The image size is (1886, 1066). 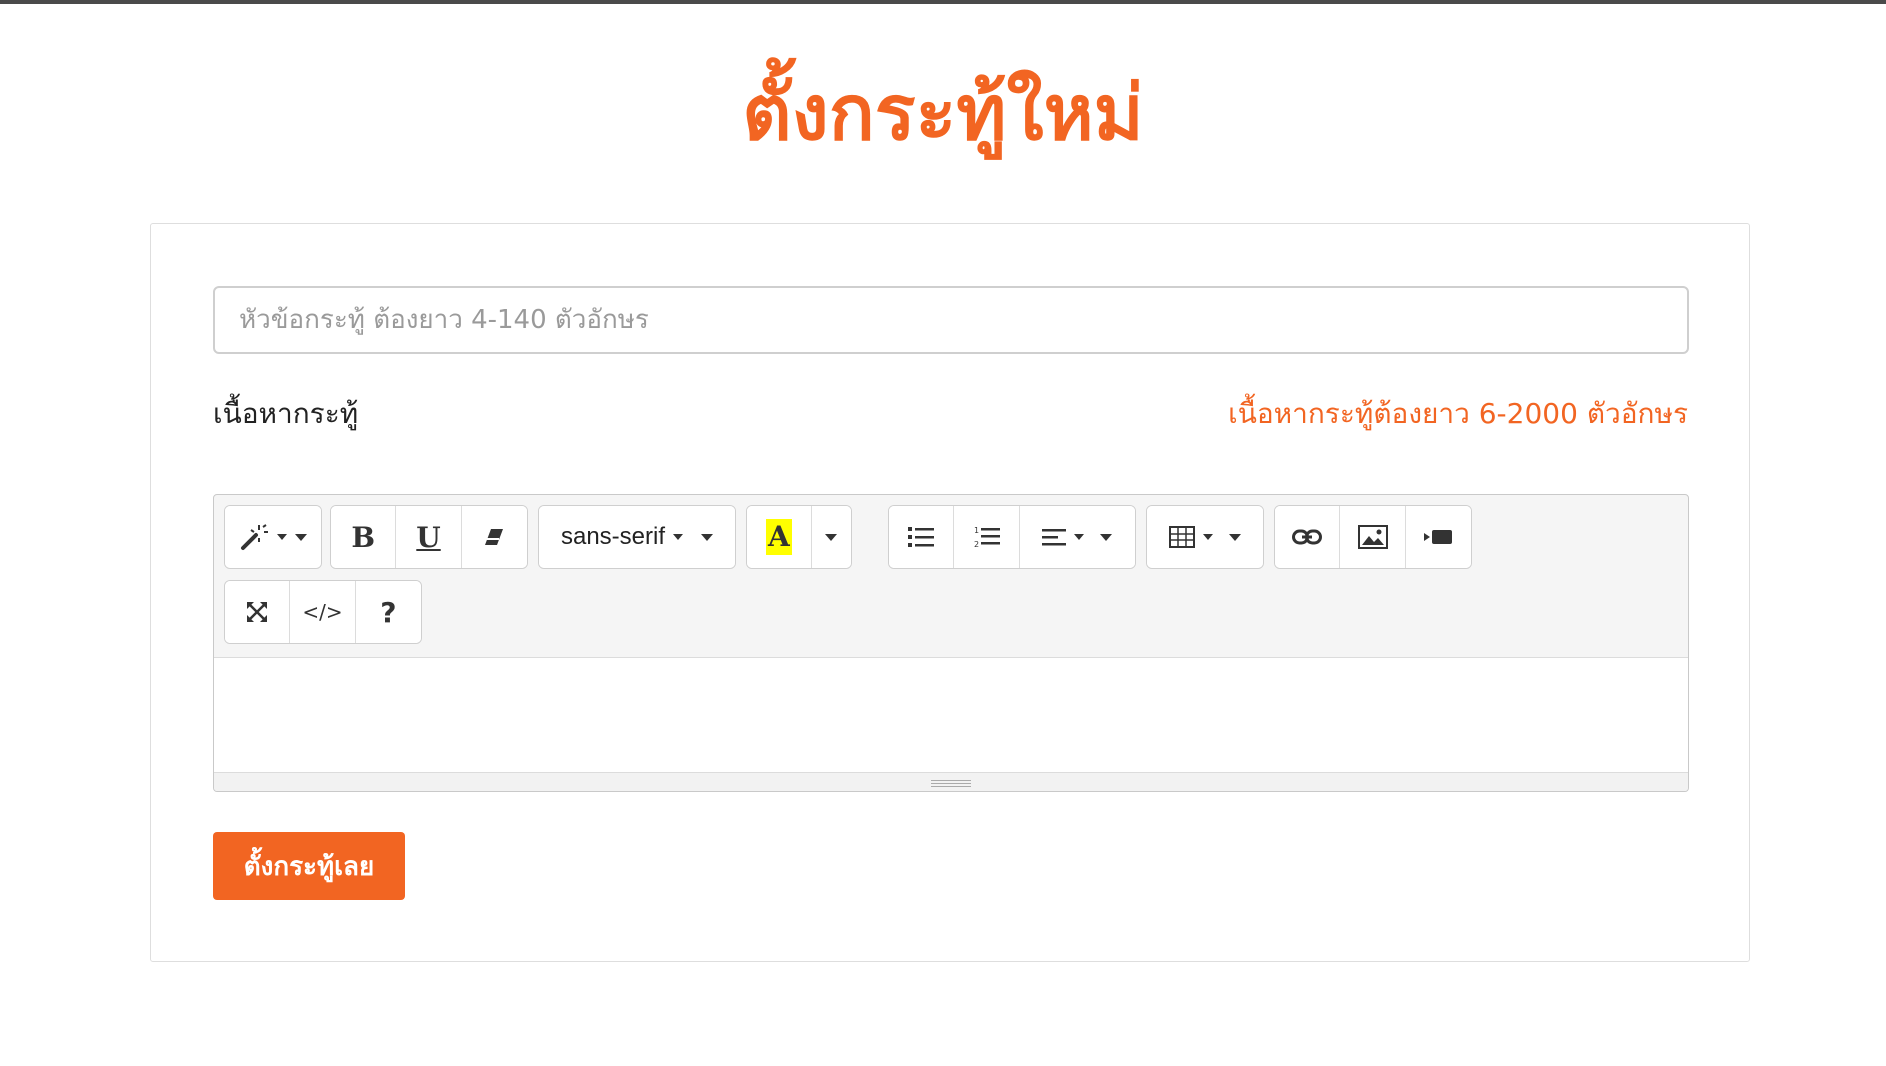 I want to click on bold-icon: B, so click(x=363, y=537).